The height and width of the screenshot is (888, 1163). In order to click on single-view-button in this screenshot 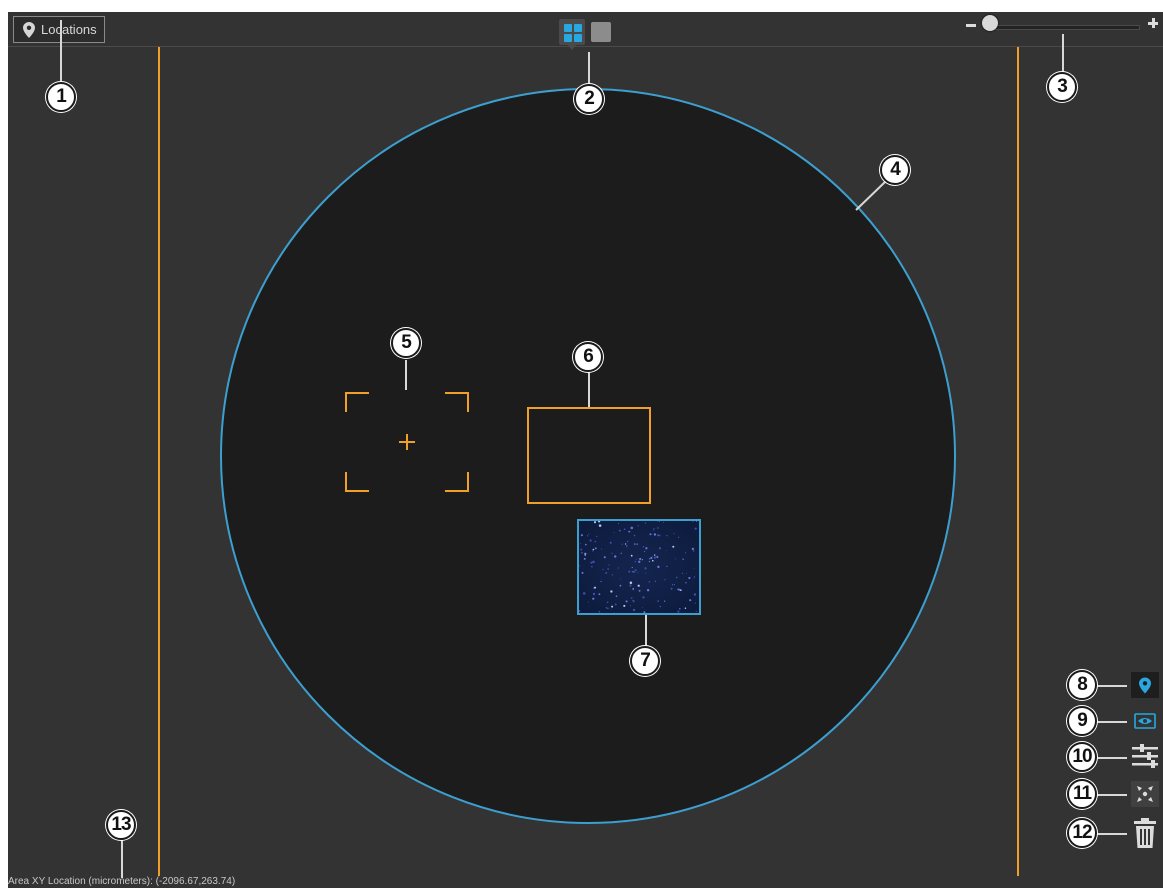, I will do `click(601, 32)`.